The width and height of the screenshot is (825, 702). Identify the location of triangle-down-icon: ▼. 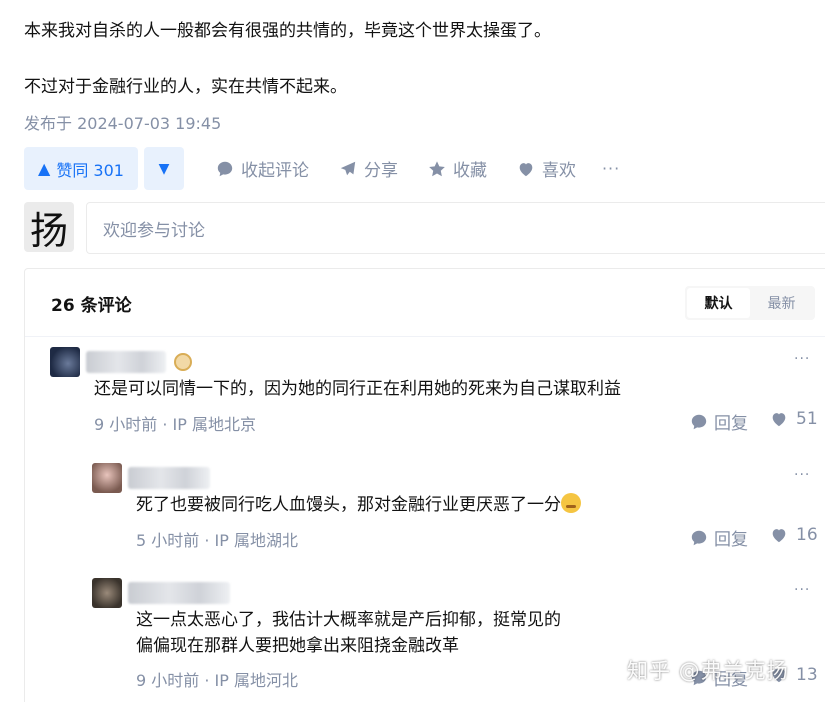
(164, 168).